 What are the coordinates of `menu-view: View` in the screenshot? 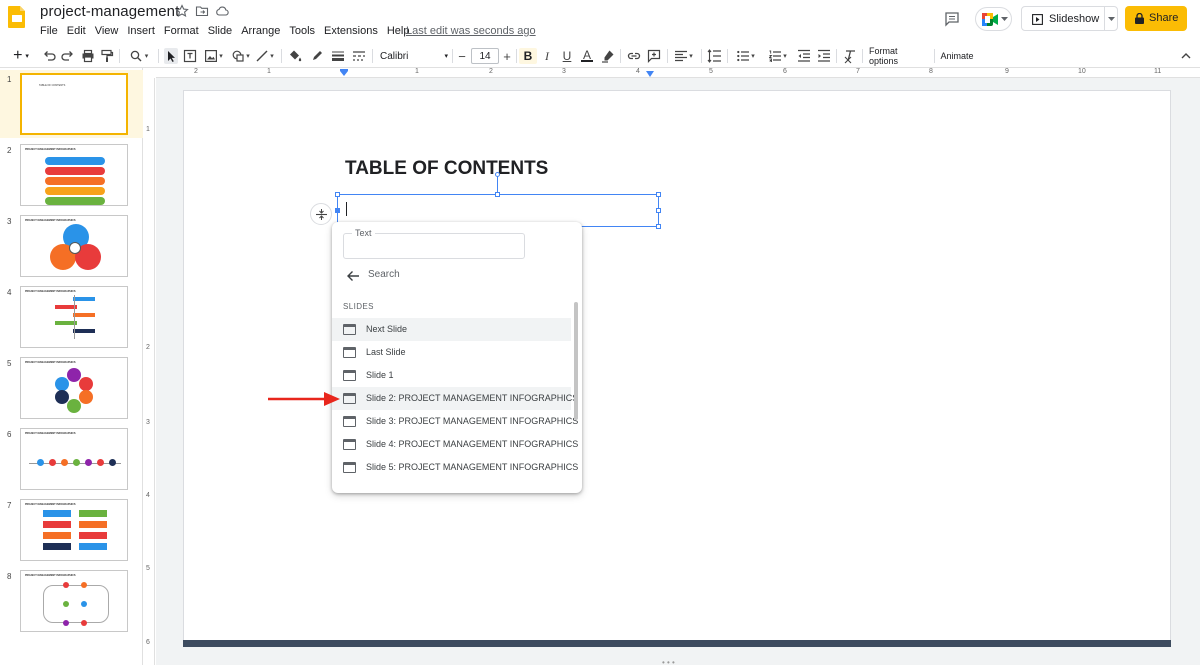 It's located at (107, 31).